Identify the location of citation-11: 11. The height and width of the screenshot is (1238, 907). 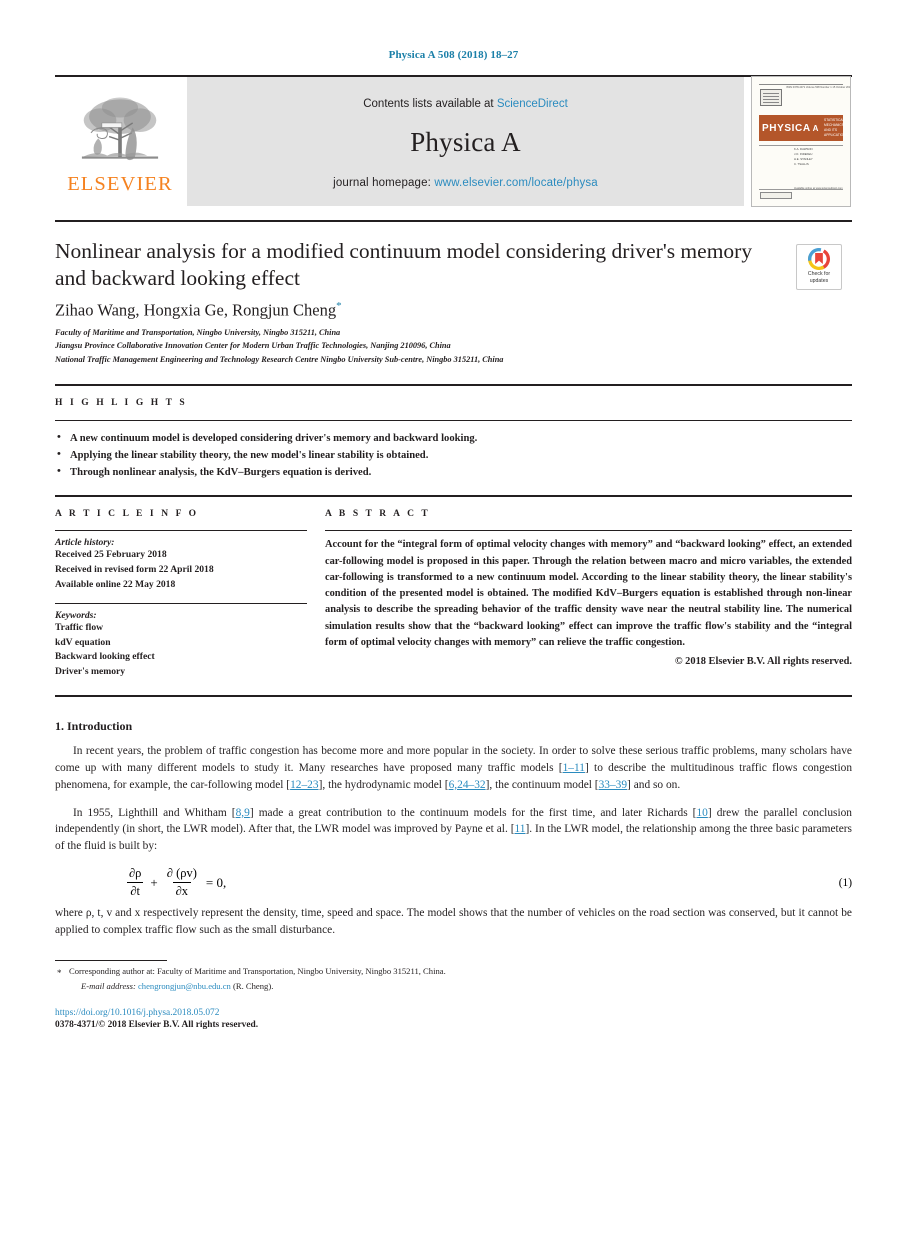
(520, 829).